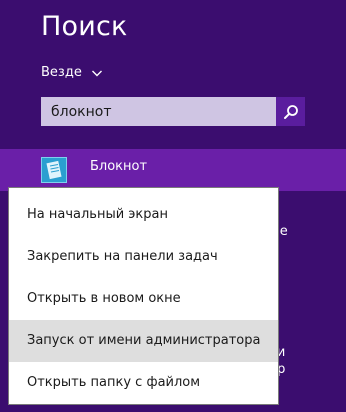  I want to click on result-label: Блокнот, so click(119, 166).